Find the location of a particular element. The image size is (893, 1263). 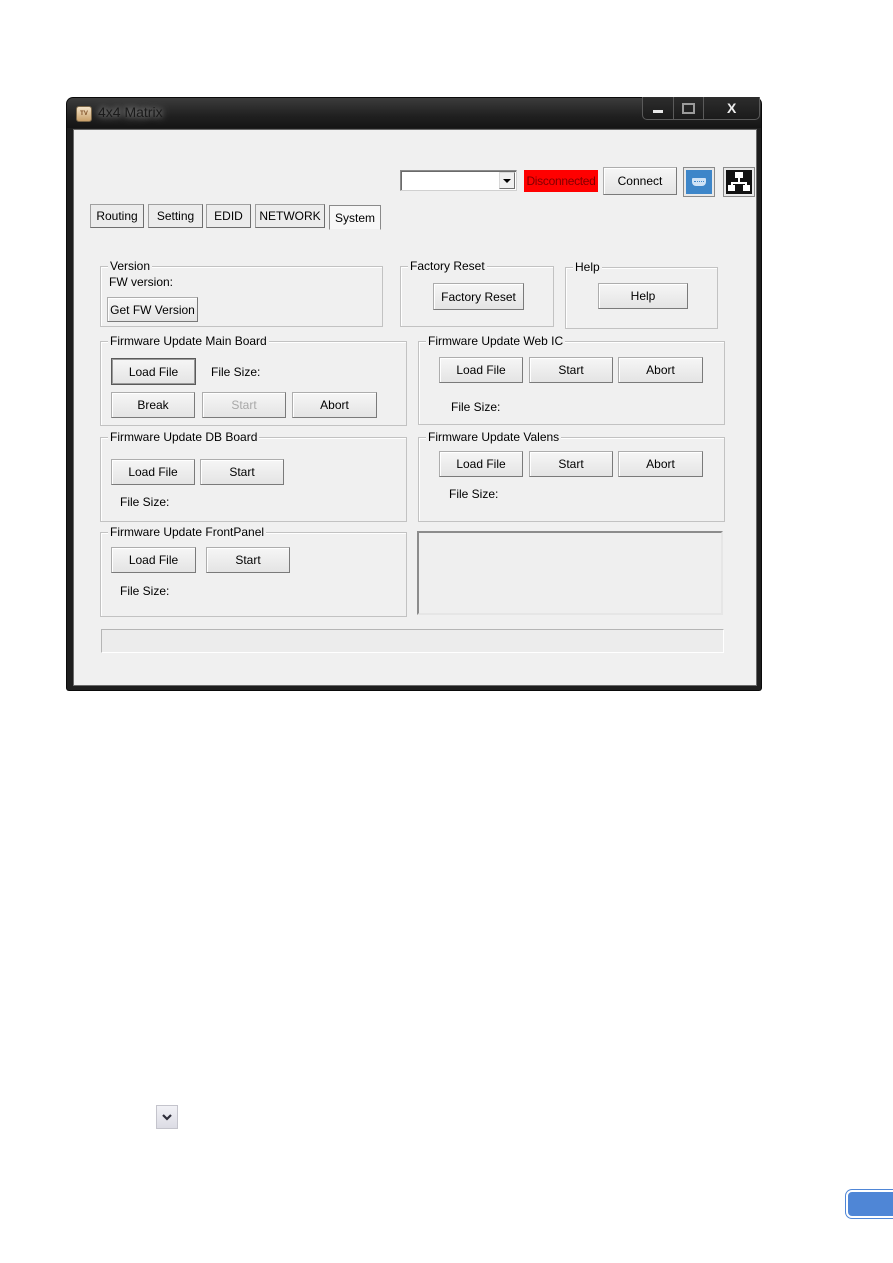

main-board-abort-button: Abort is located at coordinates (334, 405).